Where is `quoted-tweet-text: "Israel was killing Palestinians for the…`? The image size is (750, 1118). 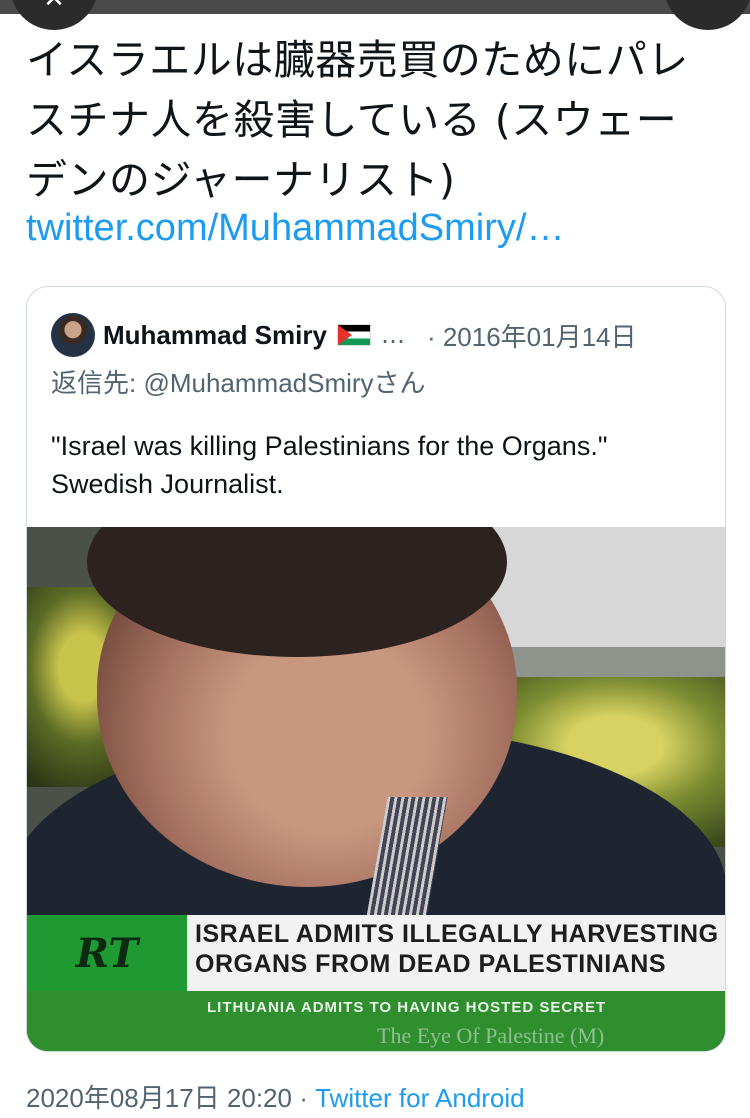
quoted-tweet-text: "Israel was killing Palestinians for the… is located at coordinates (376, 465).